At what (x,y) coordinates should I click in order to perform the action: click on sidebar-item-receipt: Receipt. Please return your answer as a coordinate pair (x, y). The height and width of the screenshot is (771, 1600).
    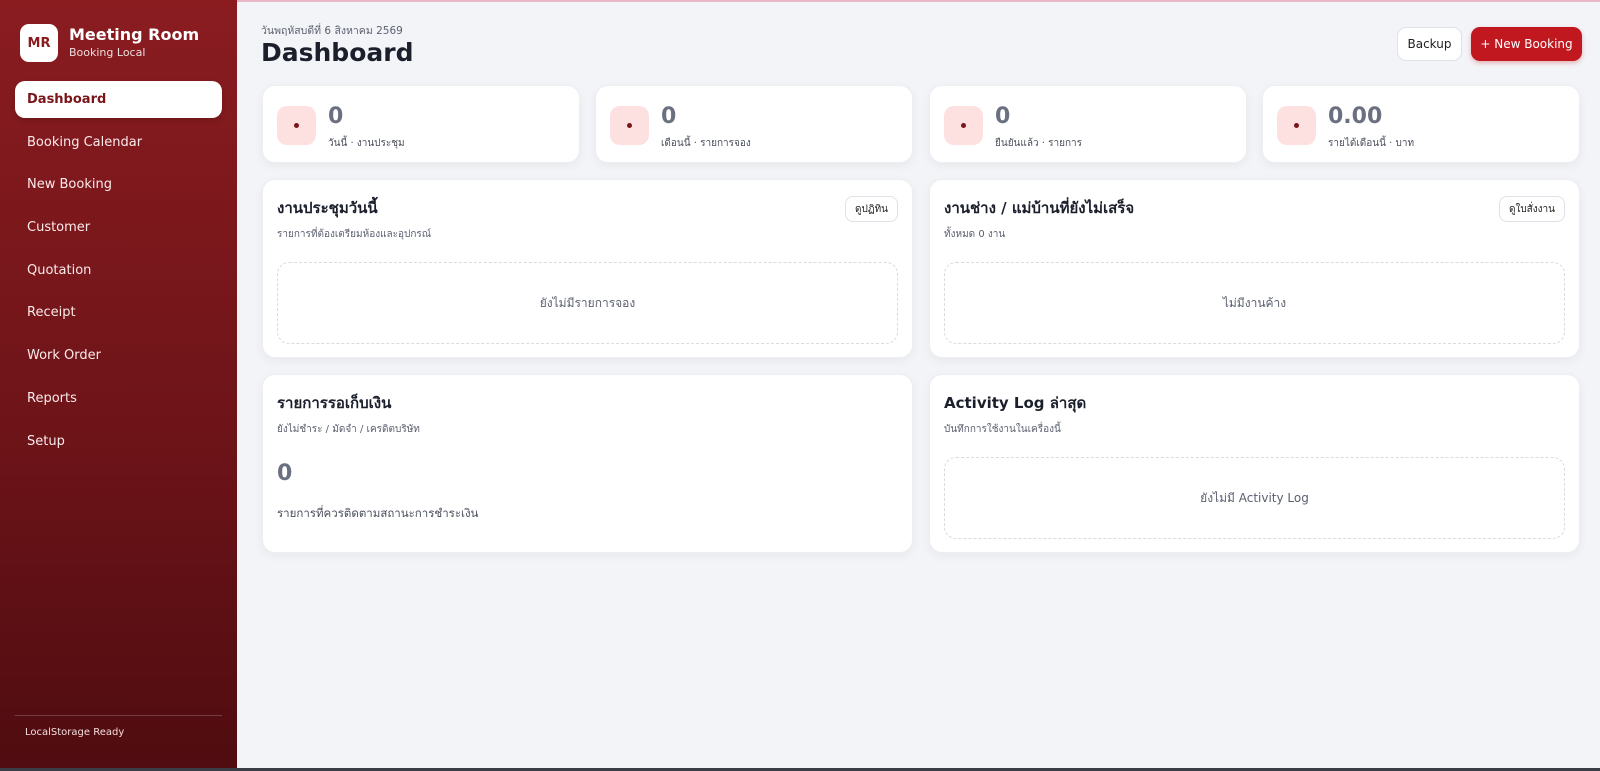
    Looking at the image, I should click on (118, 312).